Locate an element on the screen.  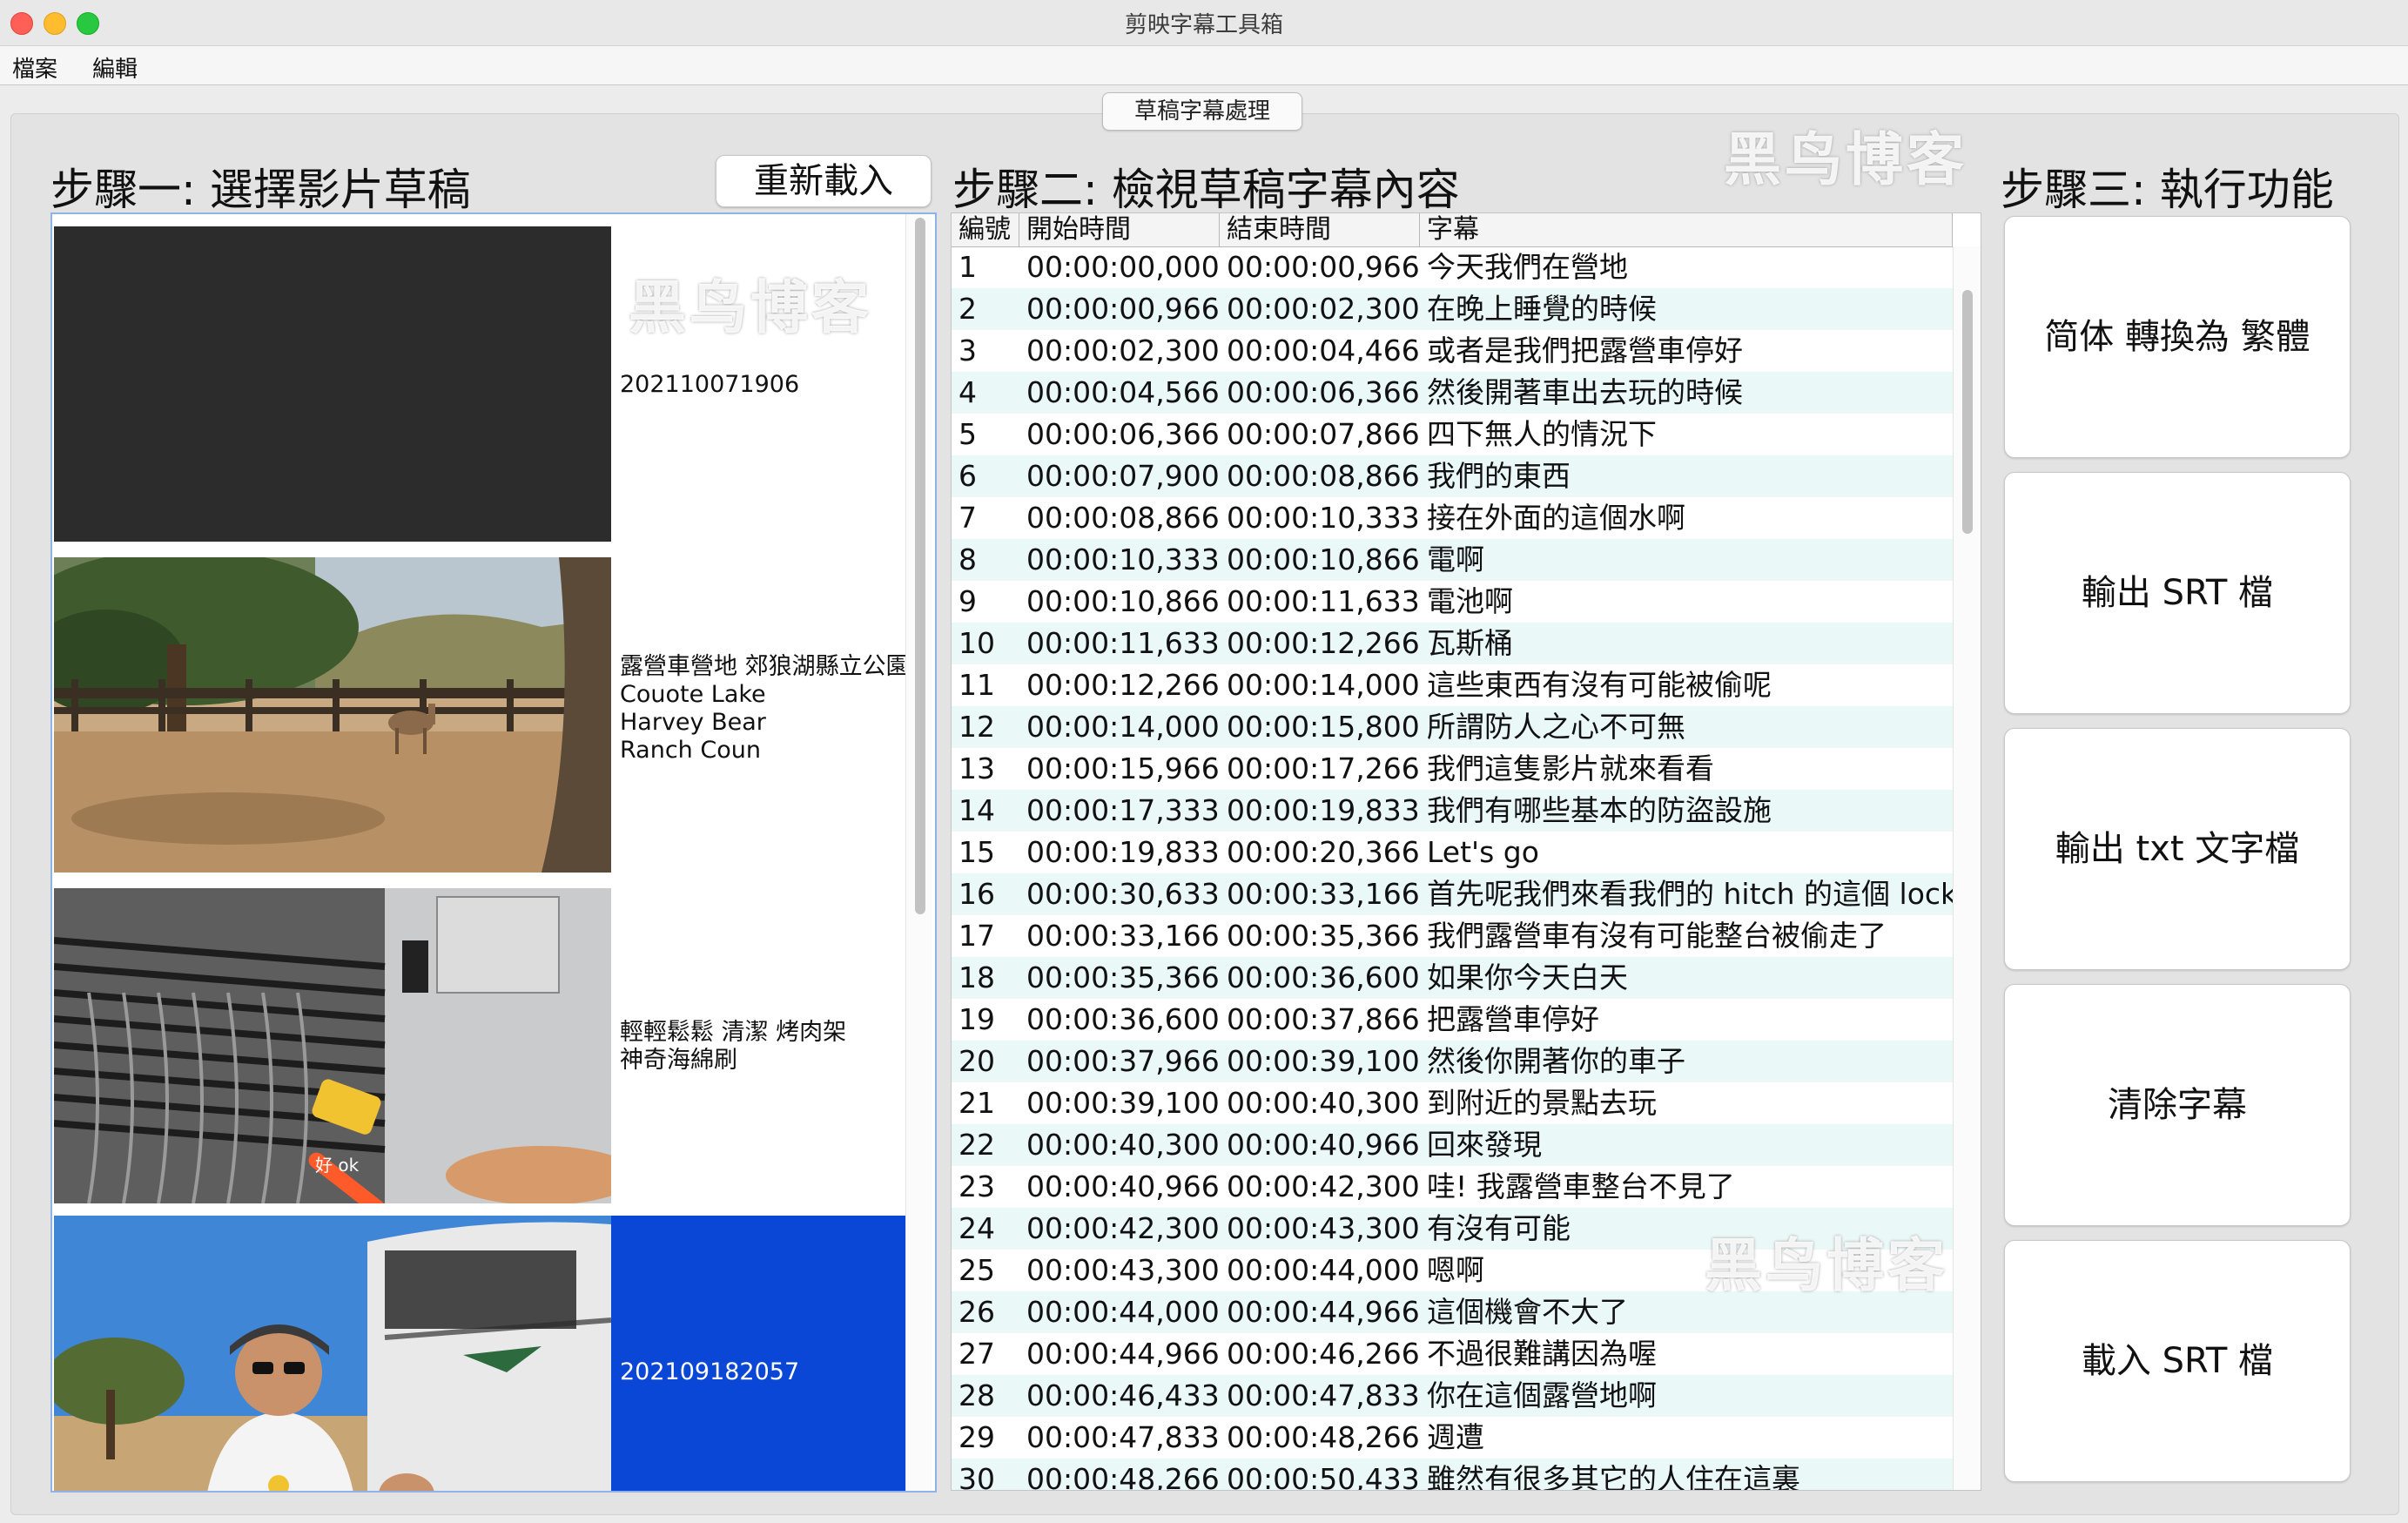
export-srt-button: 輸出 SRT 檔 is located at coordinates (2177, 593).